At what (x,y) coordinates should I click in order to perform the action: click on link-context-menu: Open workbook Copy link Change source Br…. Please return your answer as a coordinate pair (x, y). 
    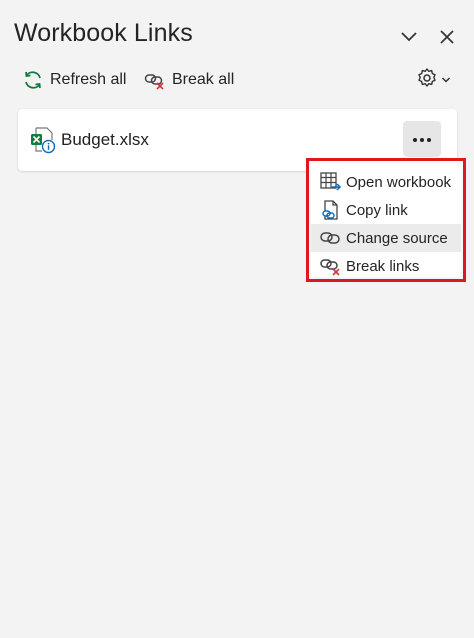
    Looking at the image, I should click on (386, 220).